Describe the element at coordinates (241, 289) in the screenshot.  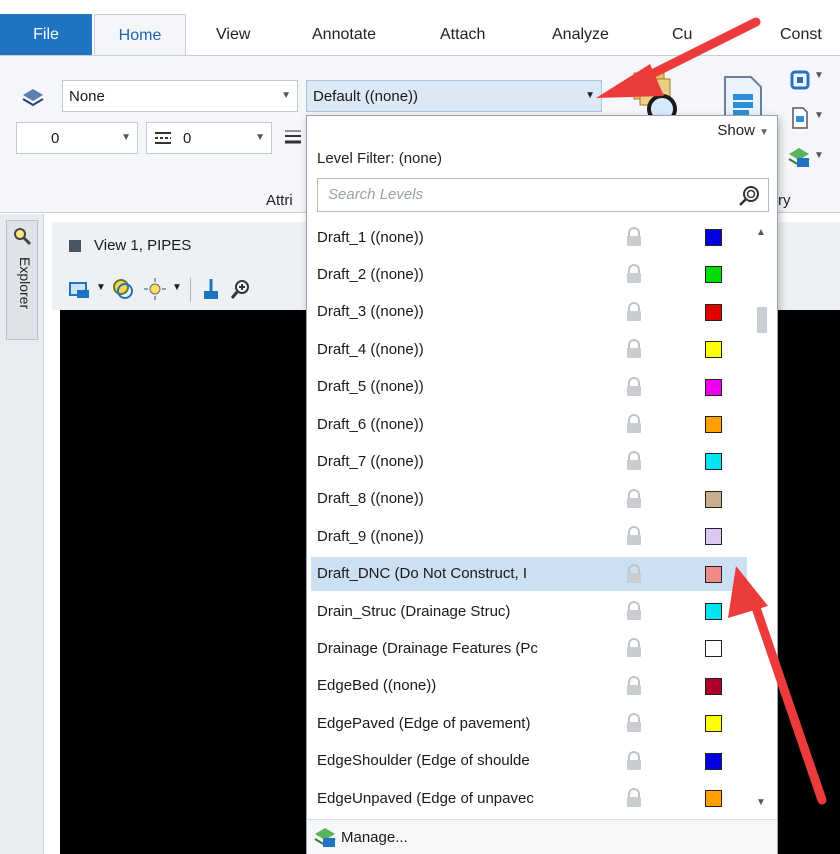
I see `zoom-in-icon` at that location.